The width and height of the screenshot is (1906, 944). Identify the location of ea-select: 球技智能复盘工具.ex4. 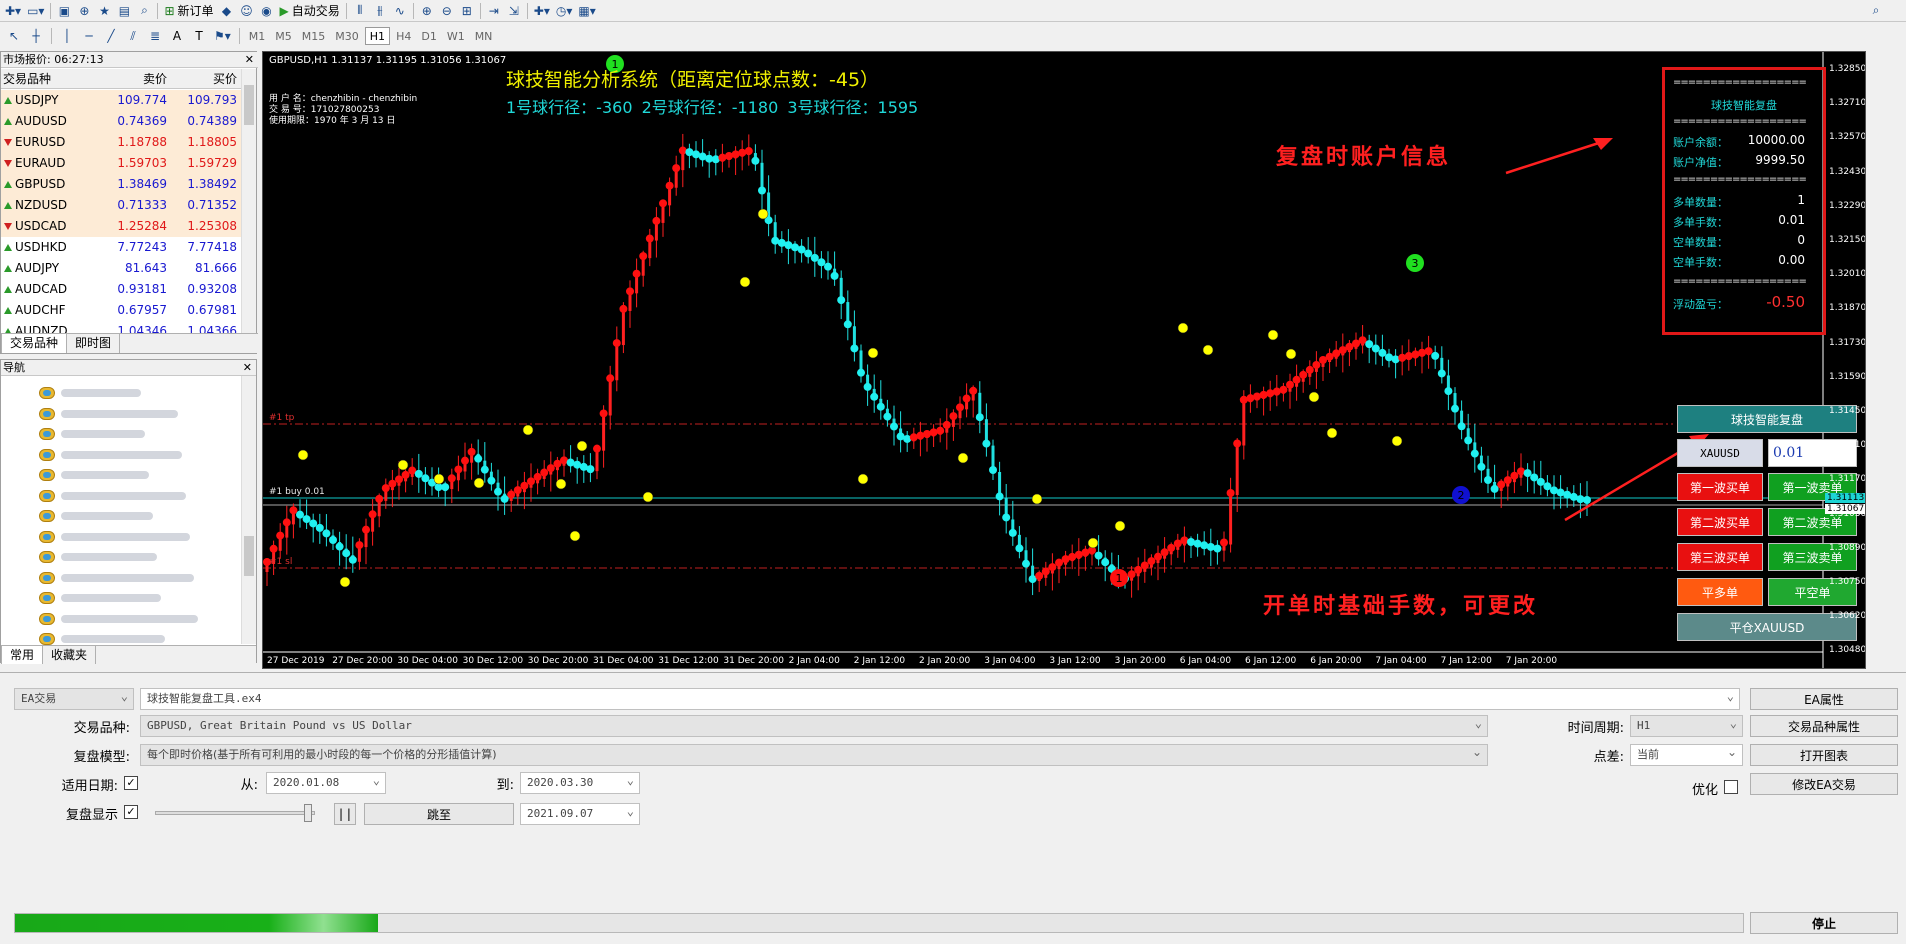
(940, 698).